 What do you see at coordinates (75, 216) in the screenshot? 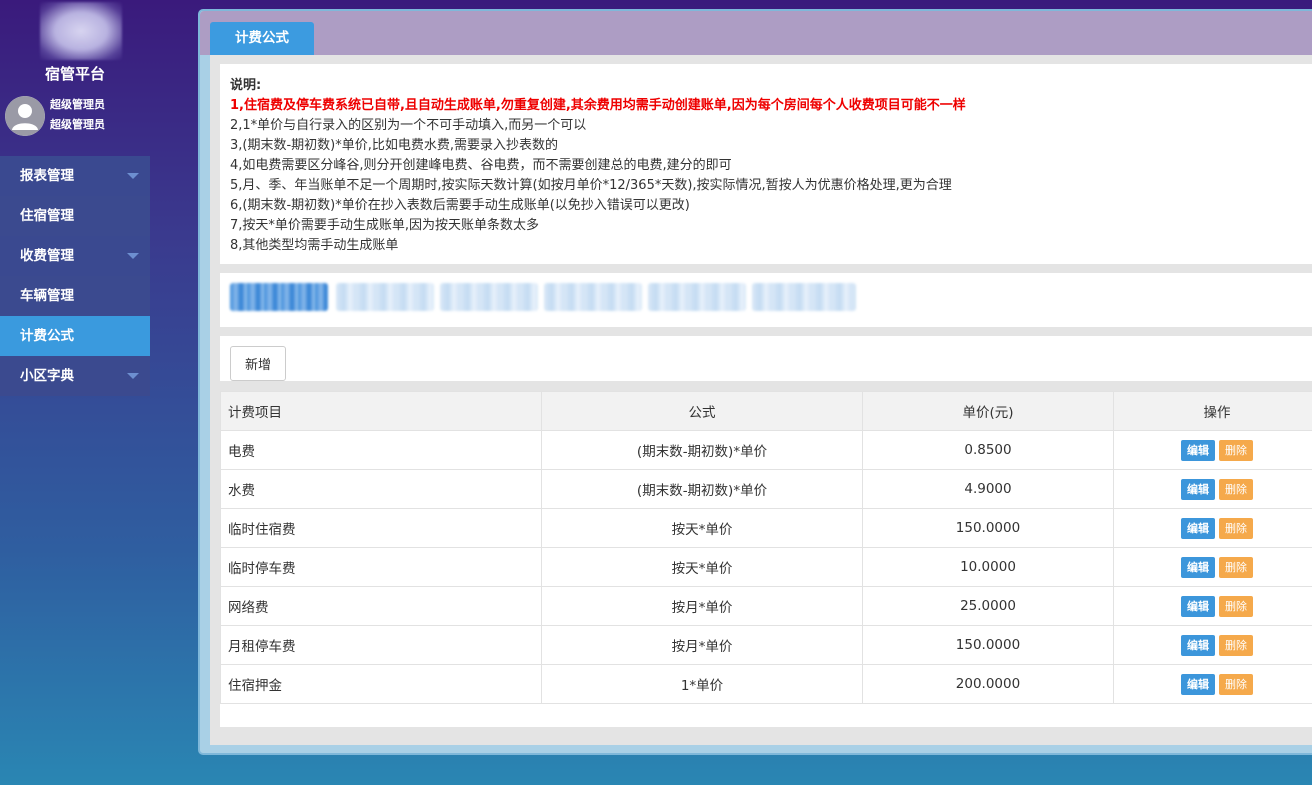
I see `sidebar-item-accommodation: 住宿管理` at bounding box center [75, 216].